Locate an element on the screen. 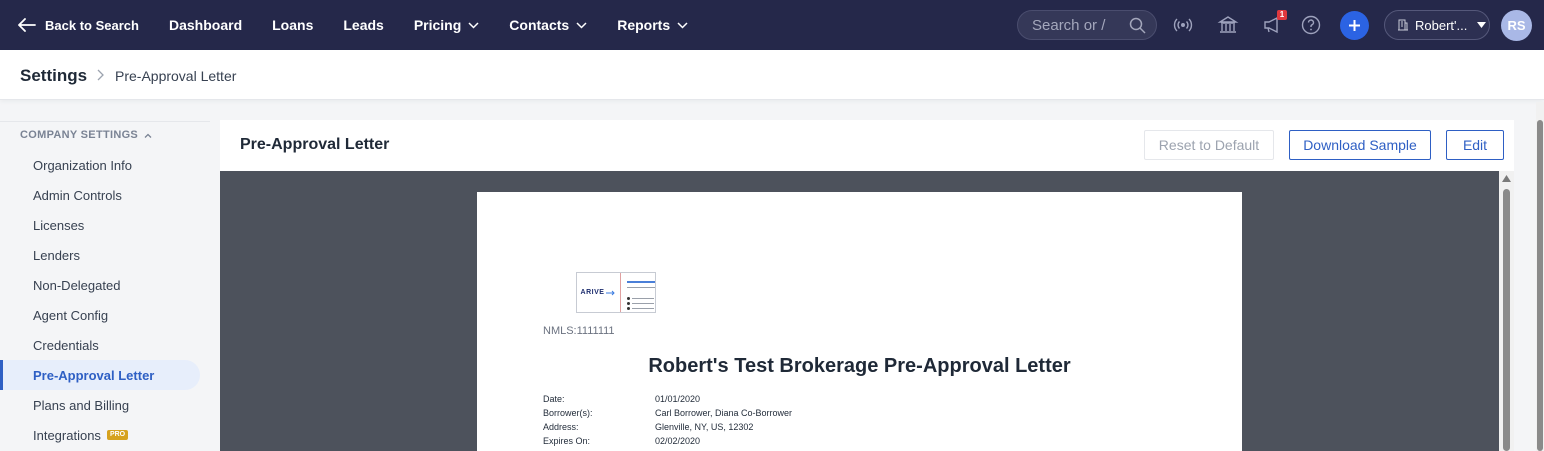 Image resolution: width=1544 pixels, height=451 pixels. global-search is located at coordinates (1087, 25).